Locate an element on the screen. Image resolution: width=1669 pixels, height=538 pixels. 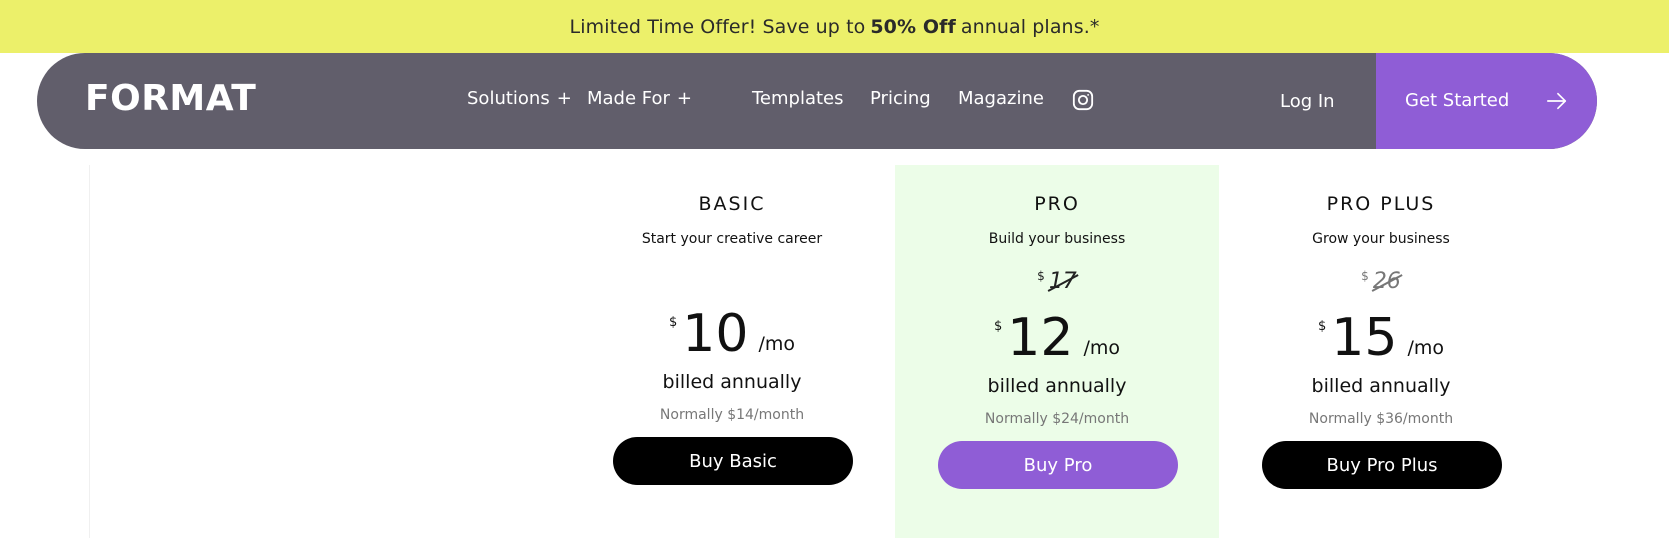
plan-tagline: Build your business is located at coordinates (1057, 239).